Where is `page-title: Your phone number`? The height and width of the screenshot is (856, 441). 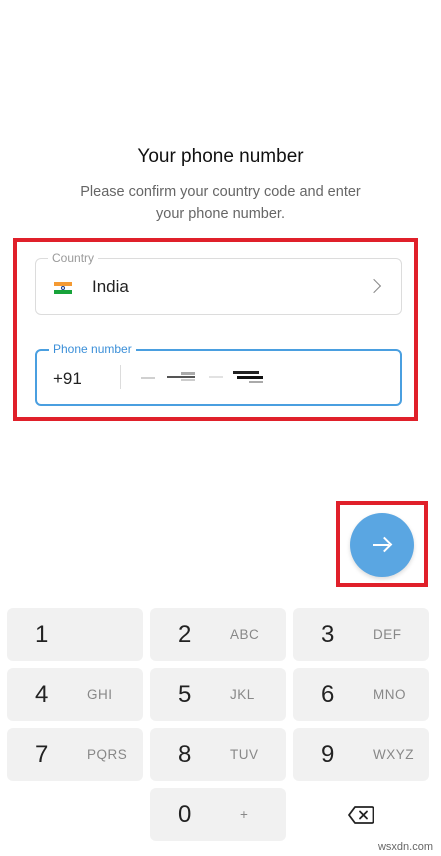
page-title: Your phone number is located at coordinates (220, 156).